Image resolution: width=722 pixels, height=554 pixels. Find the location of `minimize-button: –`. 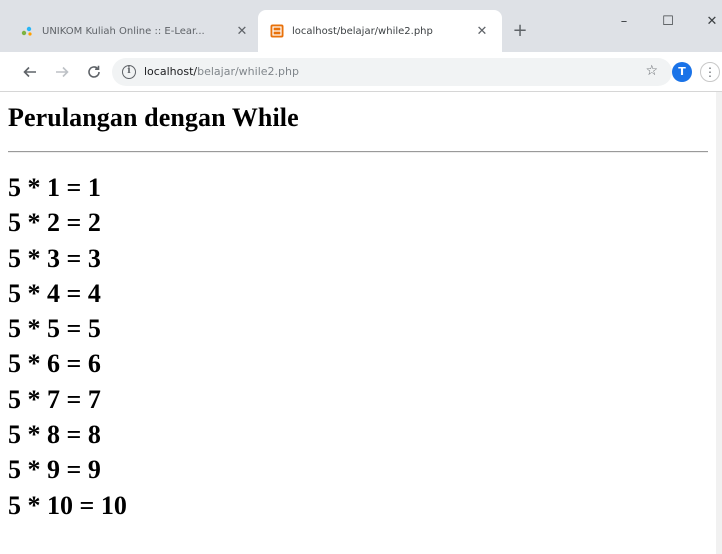

minimize-button: – is located at coordinates (624, 22).